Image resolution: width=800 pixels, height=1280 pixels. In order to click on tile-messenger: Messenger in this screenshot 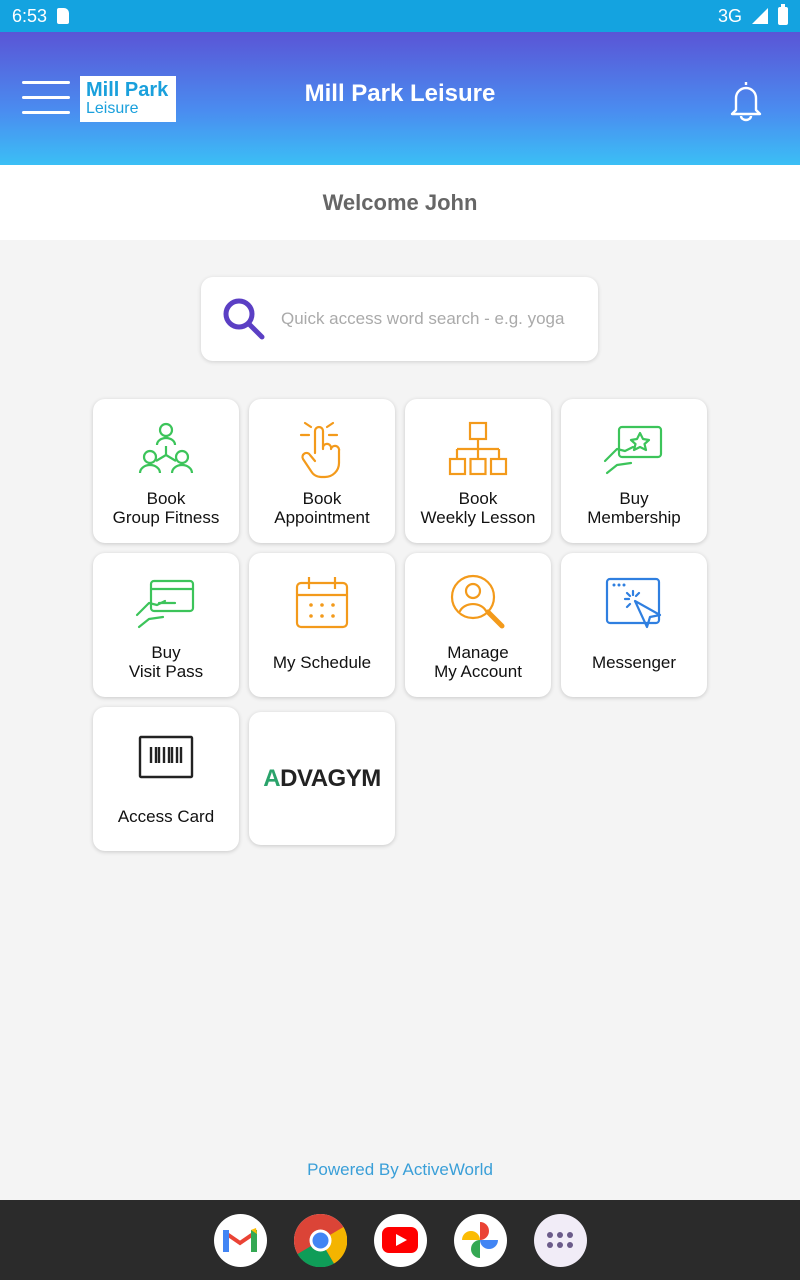, I will do `click(634, 625)`.